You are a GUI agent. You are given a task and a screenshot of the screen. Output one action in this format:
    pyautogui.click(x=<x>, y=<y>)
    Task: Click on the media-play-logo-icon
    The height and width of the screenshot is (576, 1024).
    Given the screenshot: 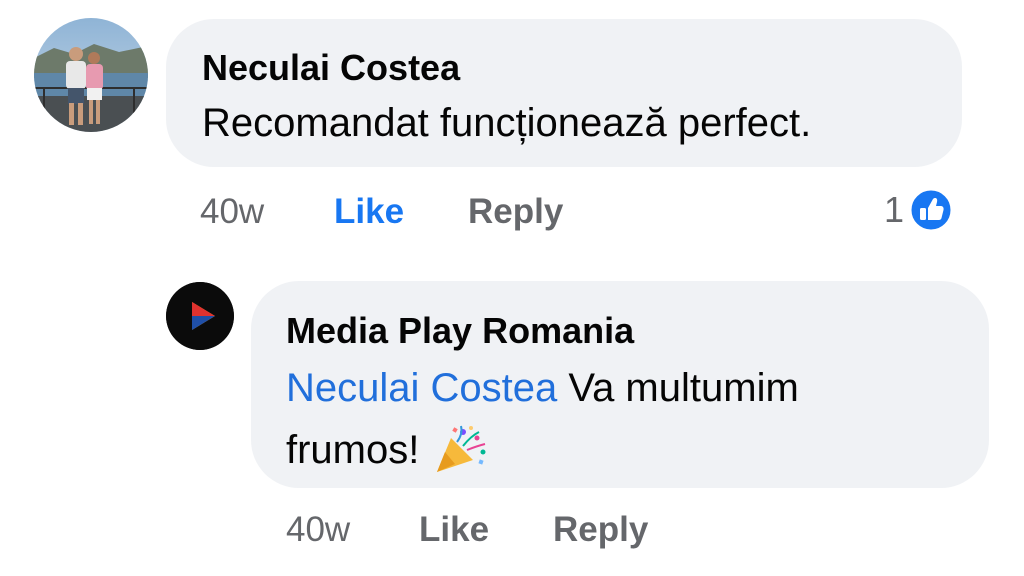 What is the action you would take?
    pyautogui.click(x=200, y=316)
    